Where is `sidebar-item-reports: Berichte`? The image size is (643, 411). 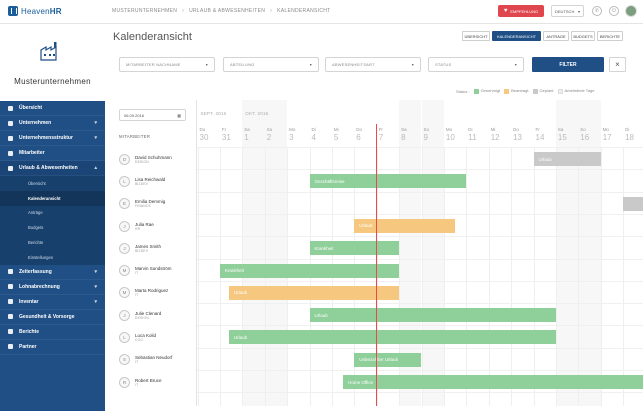 sidebar-item-reports: Berichte is located at coordinates (52, 332).